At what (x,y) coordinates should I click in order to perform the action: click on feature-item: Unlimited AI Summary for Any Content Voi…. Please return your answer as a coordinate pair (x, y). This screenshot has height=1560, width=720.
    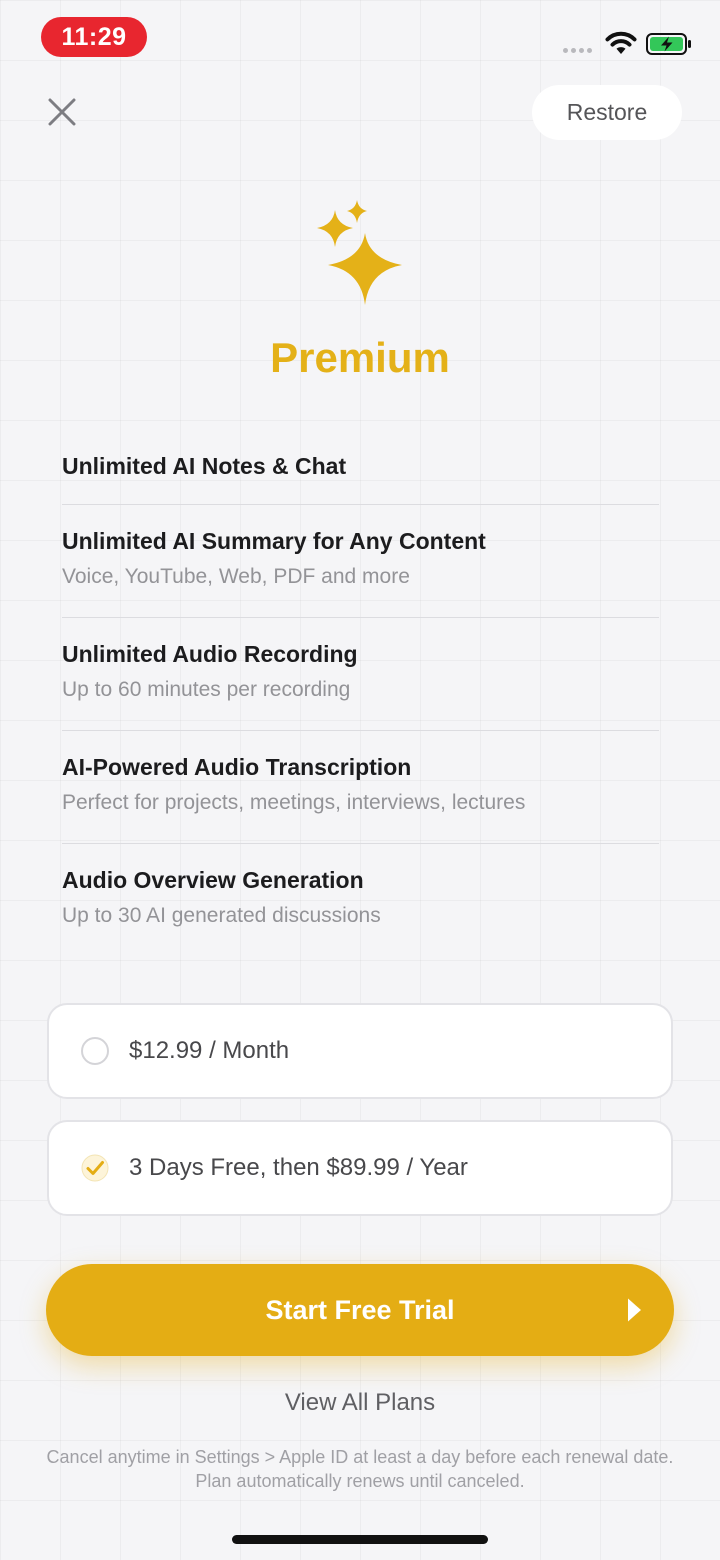
    Looking at the image, I should click on (360, 561).